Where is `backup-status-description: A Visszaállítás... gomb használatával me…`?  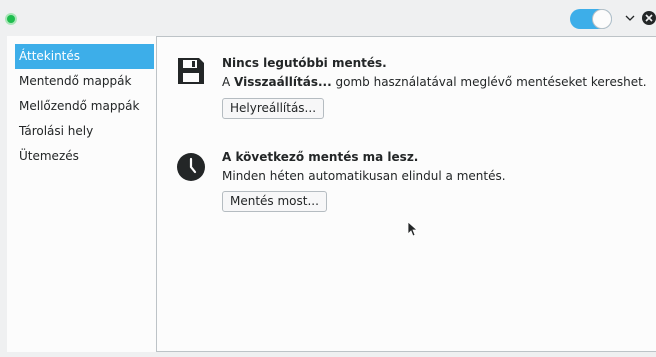
backup-status-description: A Visszaállítás... gomb használatával me… is located at coordinates (434, 82).